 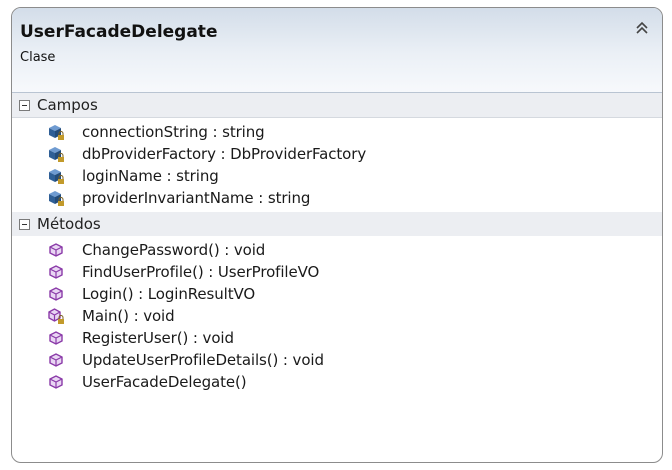 What do you see at coordinates (201, 272) in the screenshot?
I see `method-label: FindUserProfile() : UserProfileVO` at bounding box center [201, 272].